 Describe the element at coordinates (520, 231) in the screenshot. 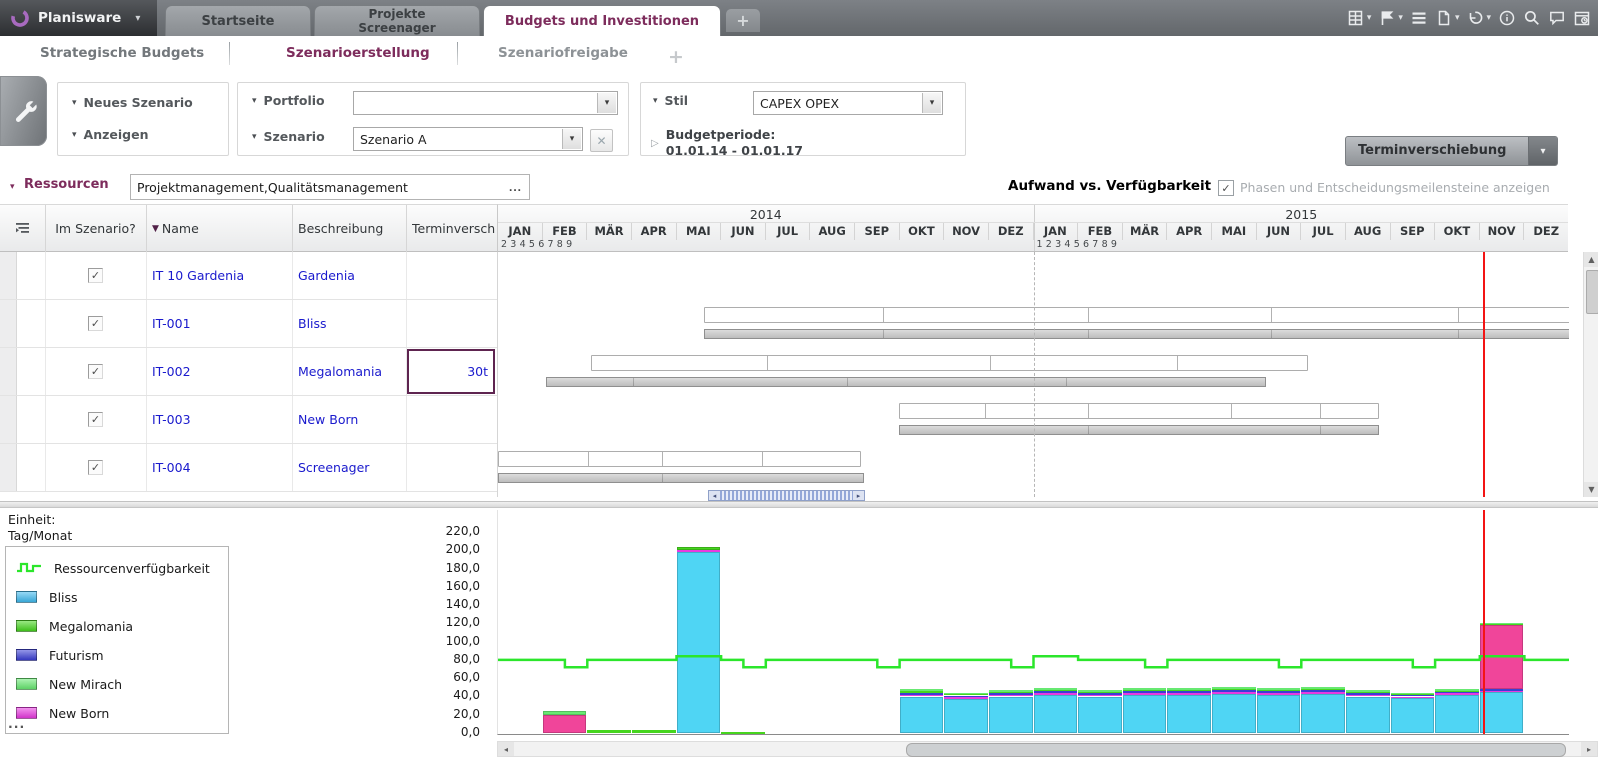

I see `timeline-month-cell: JAN` at that location.